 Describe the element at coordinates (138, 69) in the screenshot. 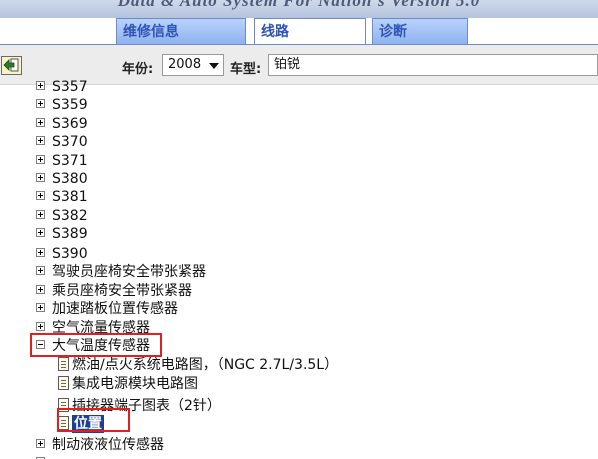

I see `year-label: 年份:` at that location.